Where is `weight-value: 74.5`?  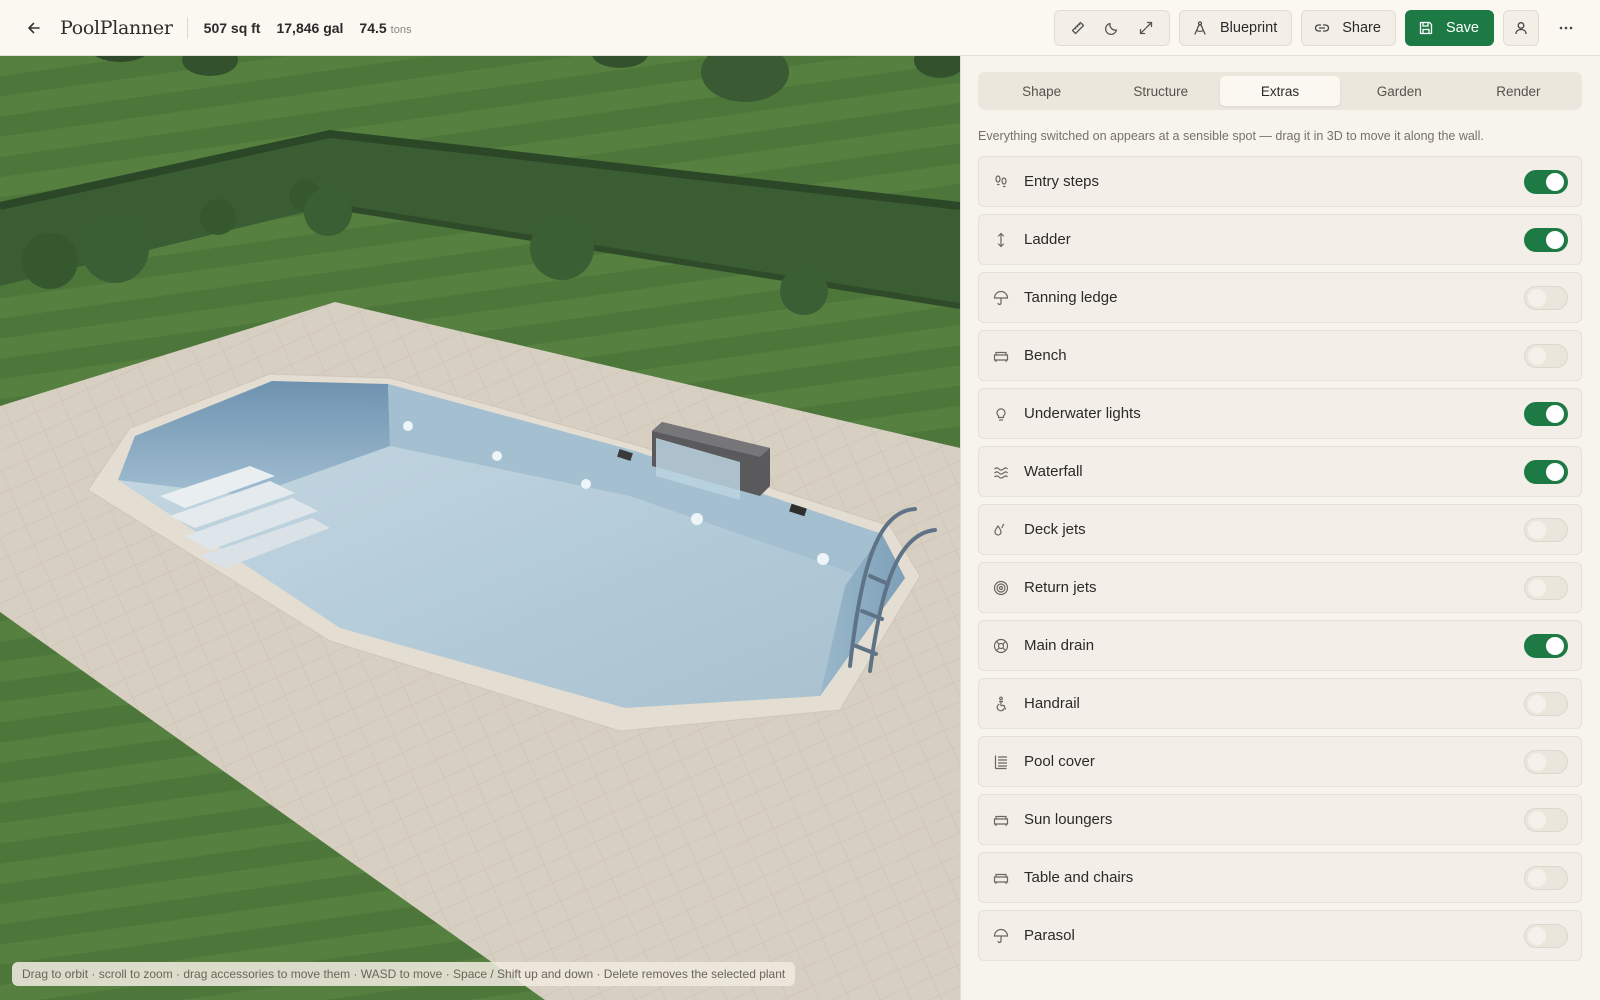
weight-value: 74.5 is located at coordinates (373, 27).